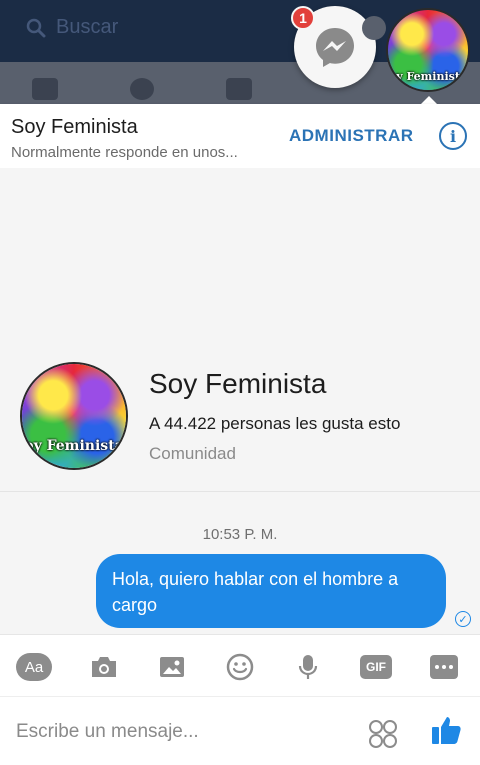  What do you see at coordinates (428, 50) in the screenshot?
I see `page-chat-head-avatar: oy Feminista` at bounding box center [428, 50].